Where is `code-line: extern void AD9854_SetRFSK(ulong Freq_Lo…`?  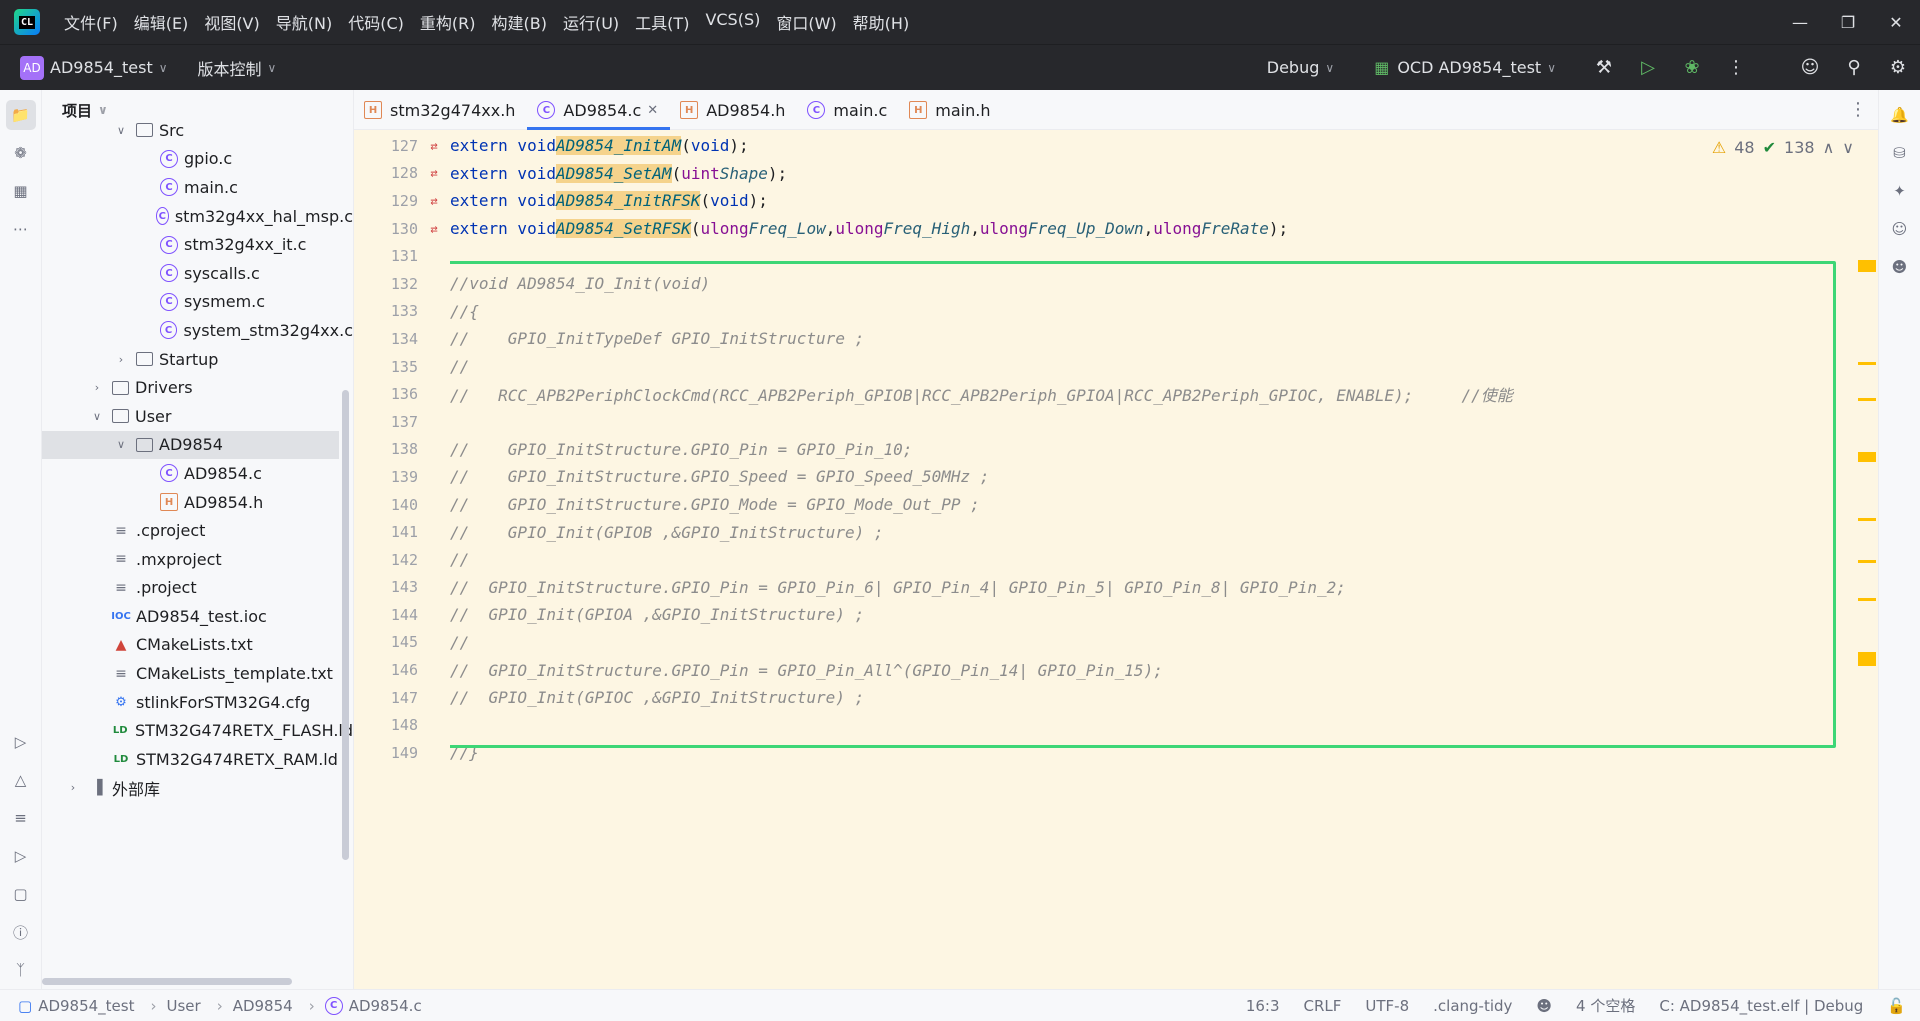
code-line: extern void AD9854_SetRFSK(ulong Freq_Lo… is located at coordinates (1153, 229).